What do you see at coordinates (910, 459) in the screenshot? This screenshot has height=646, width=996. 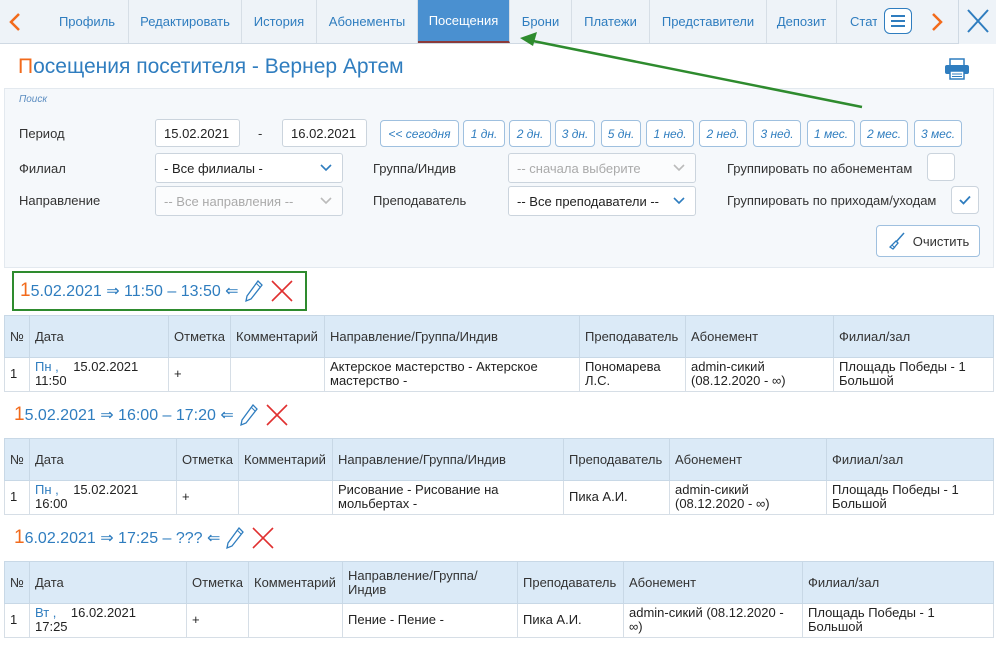 I see `col-branch: Филиал/зал` at bounding box center [910, 459].